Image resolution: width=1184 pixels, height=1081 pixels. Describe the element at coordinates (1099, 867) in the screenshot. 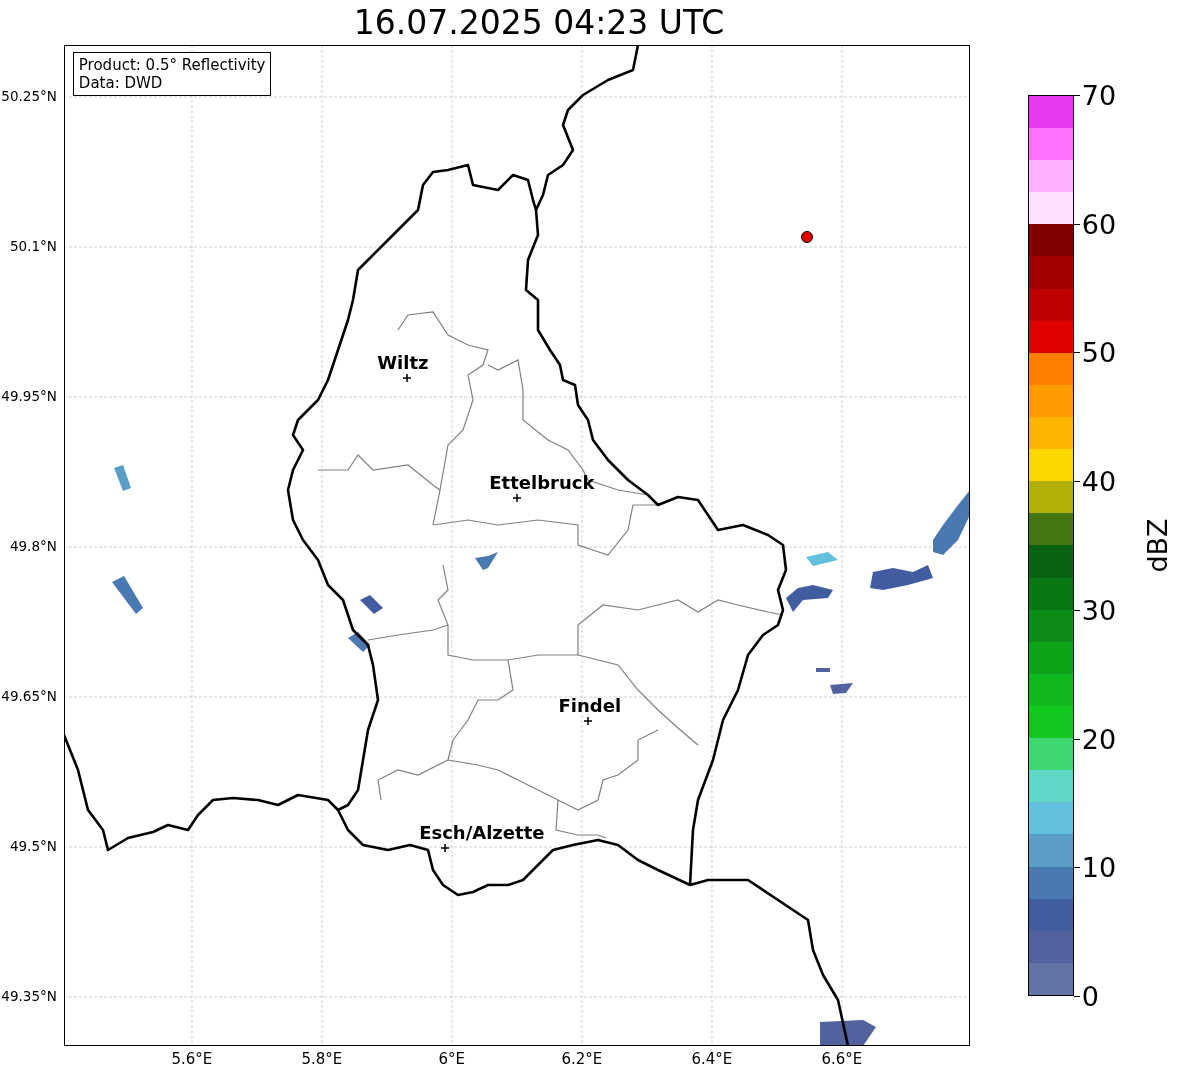

I see `colorbar-tick-label: 10` at that location.